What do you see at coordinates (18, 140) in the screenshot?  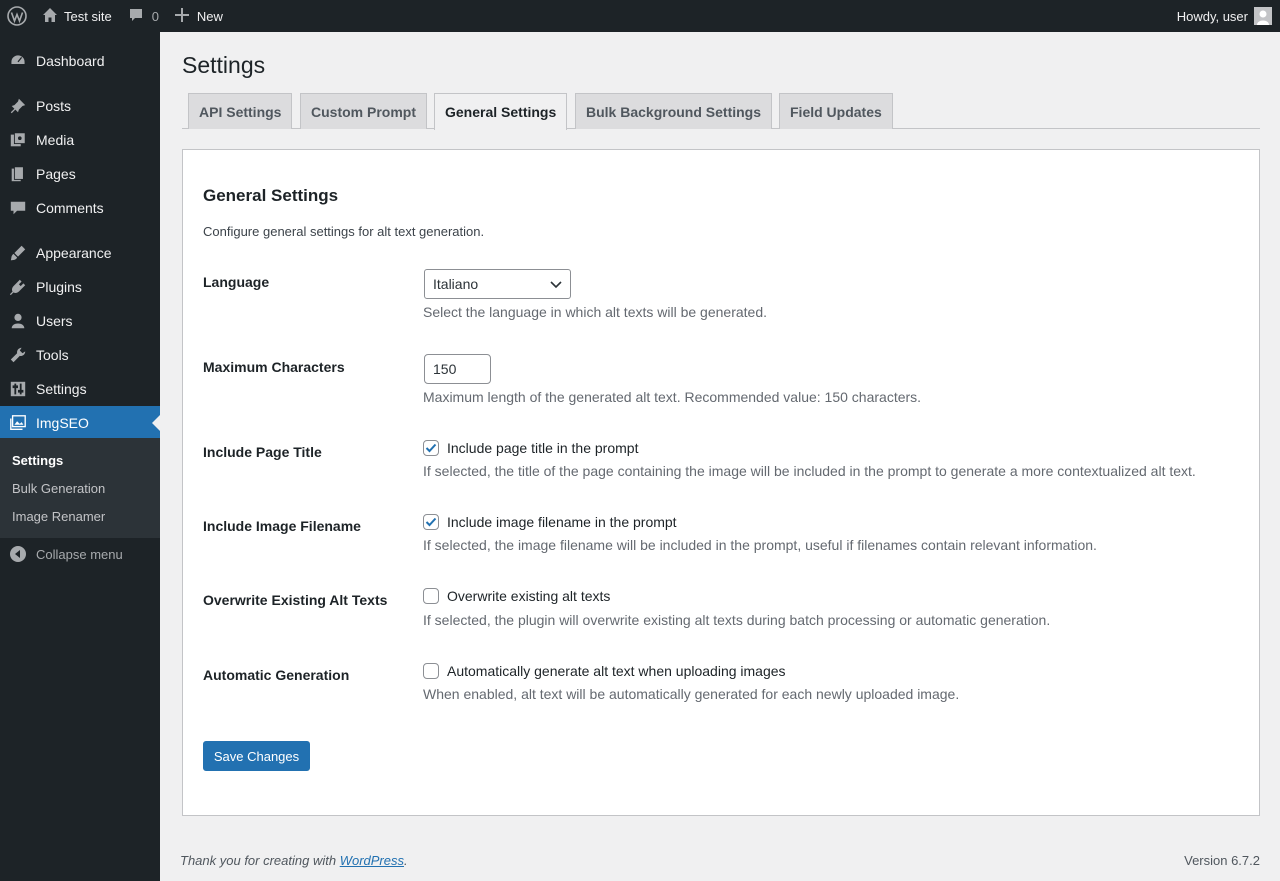 I see `media-icon` at bounding box center [18, 140].